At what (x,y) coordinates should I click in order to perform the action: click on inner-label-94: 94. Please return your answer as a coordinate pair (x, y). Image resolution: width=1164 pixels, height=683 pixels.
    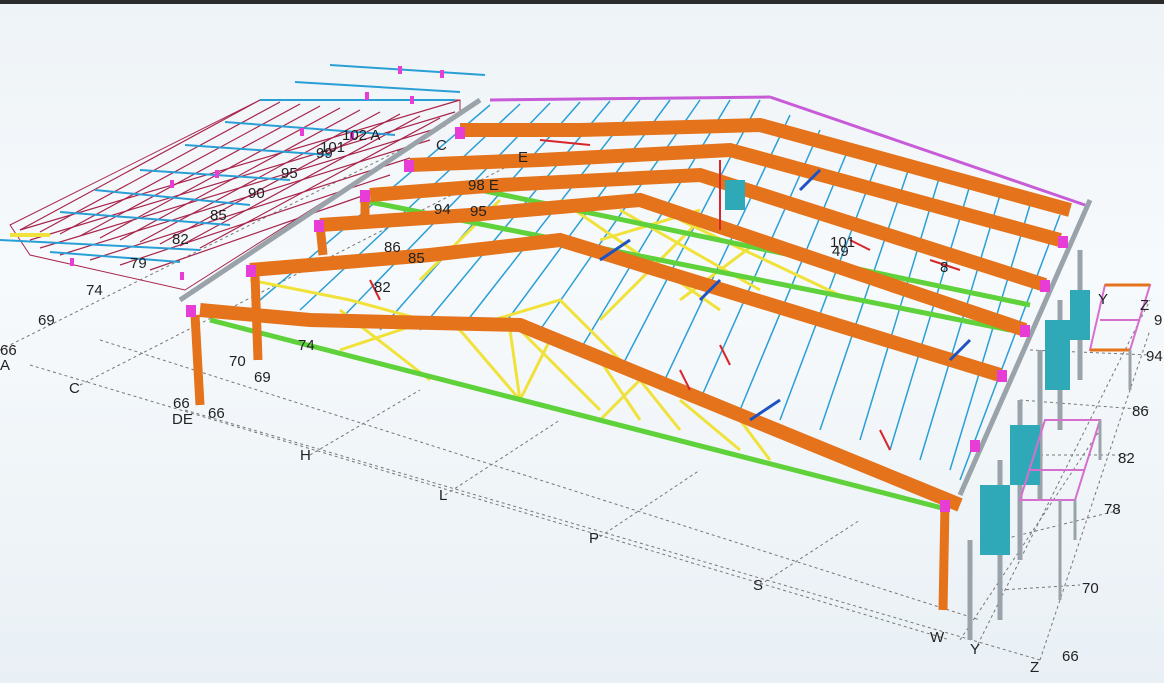
    Looking at the image, I should click on (442, 209).